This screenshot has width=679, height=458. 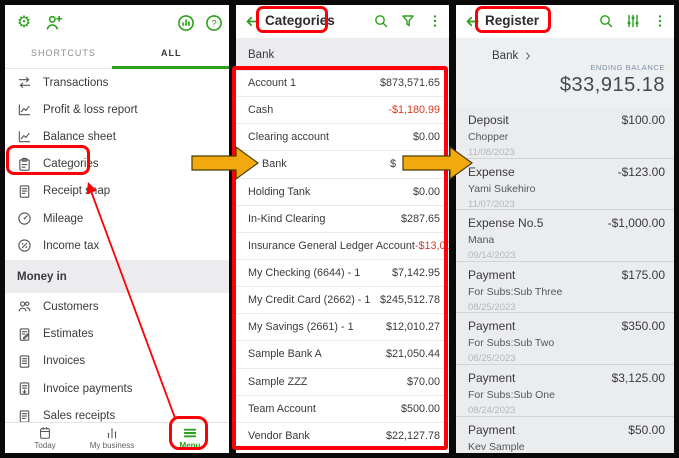 I want to click on nav-my-business: My business, so click(x=112, y=438).